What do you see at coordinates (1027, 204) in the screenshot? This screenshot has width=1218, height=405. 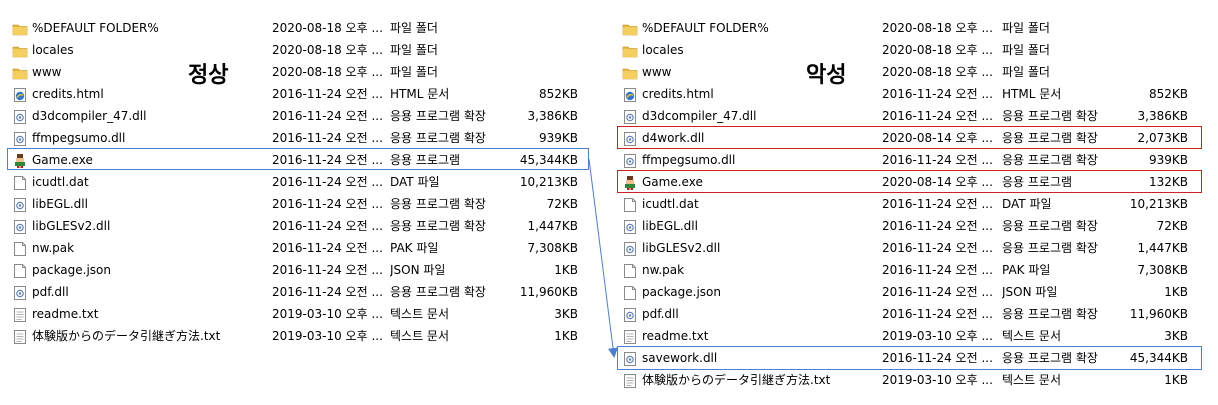 I see `file-type: DAT 파일` at bounding box center [1027, 204].